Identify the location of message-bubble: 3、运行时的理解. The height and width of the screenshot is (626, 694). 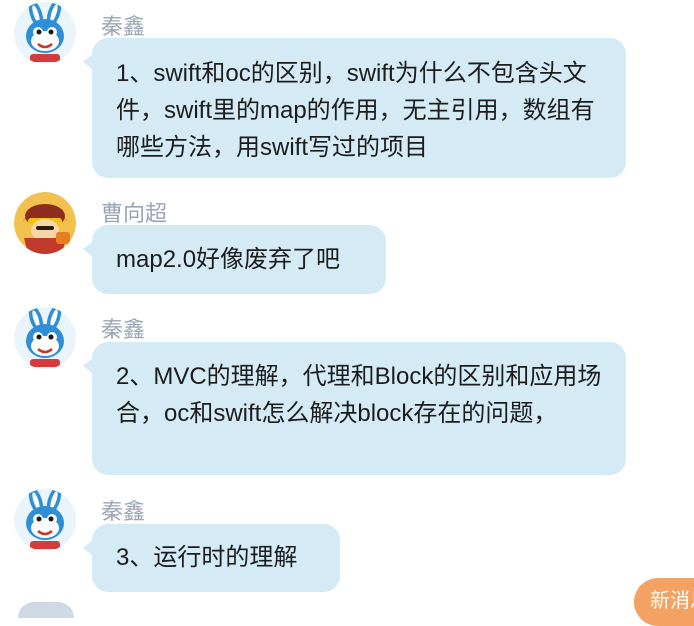
(211, 558).